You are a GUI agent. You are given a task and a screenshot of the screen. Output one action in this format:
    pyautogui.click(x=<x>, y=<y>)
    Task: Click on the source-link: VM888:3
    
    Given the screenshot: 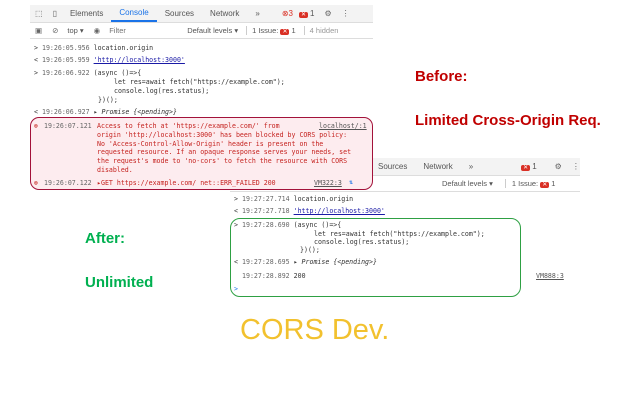 What is the action you would take?
    pyautogui.click(x=550, y=276)
    